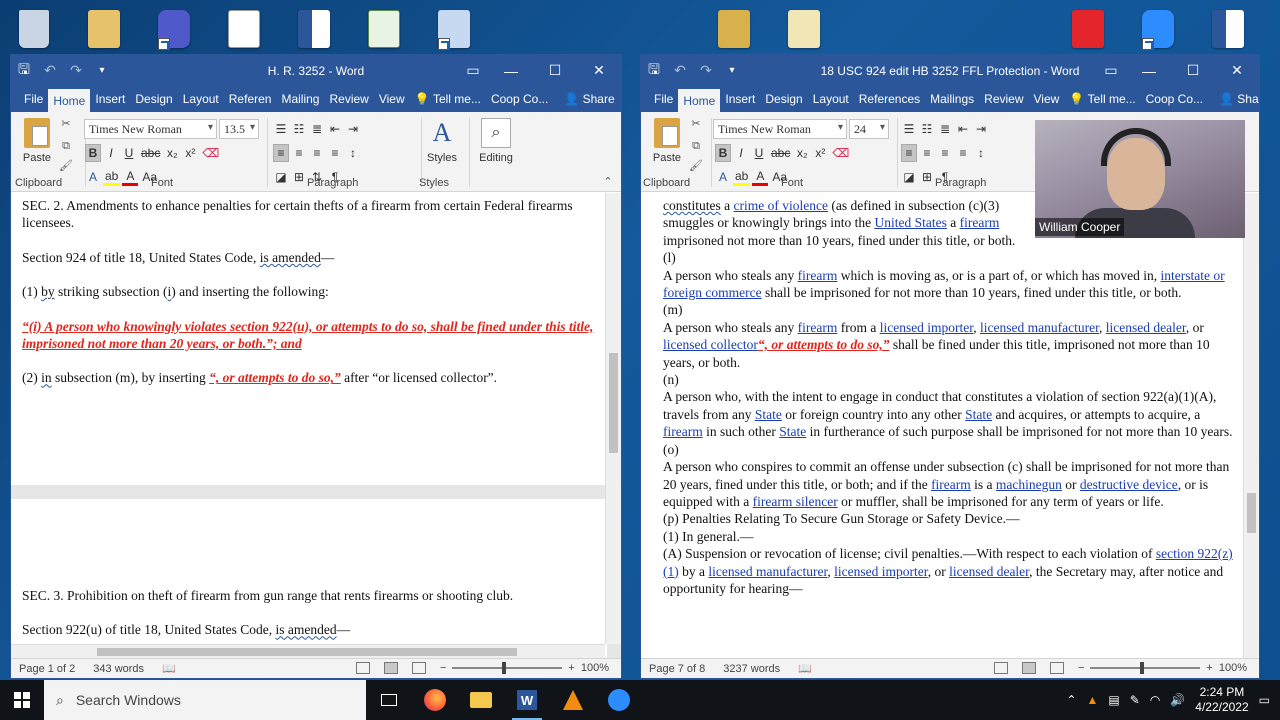  I want to click on multilevel-icon: ≣, so click(317, 129).